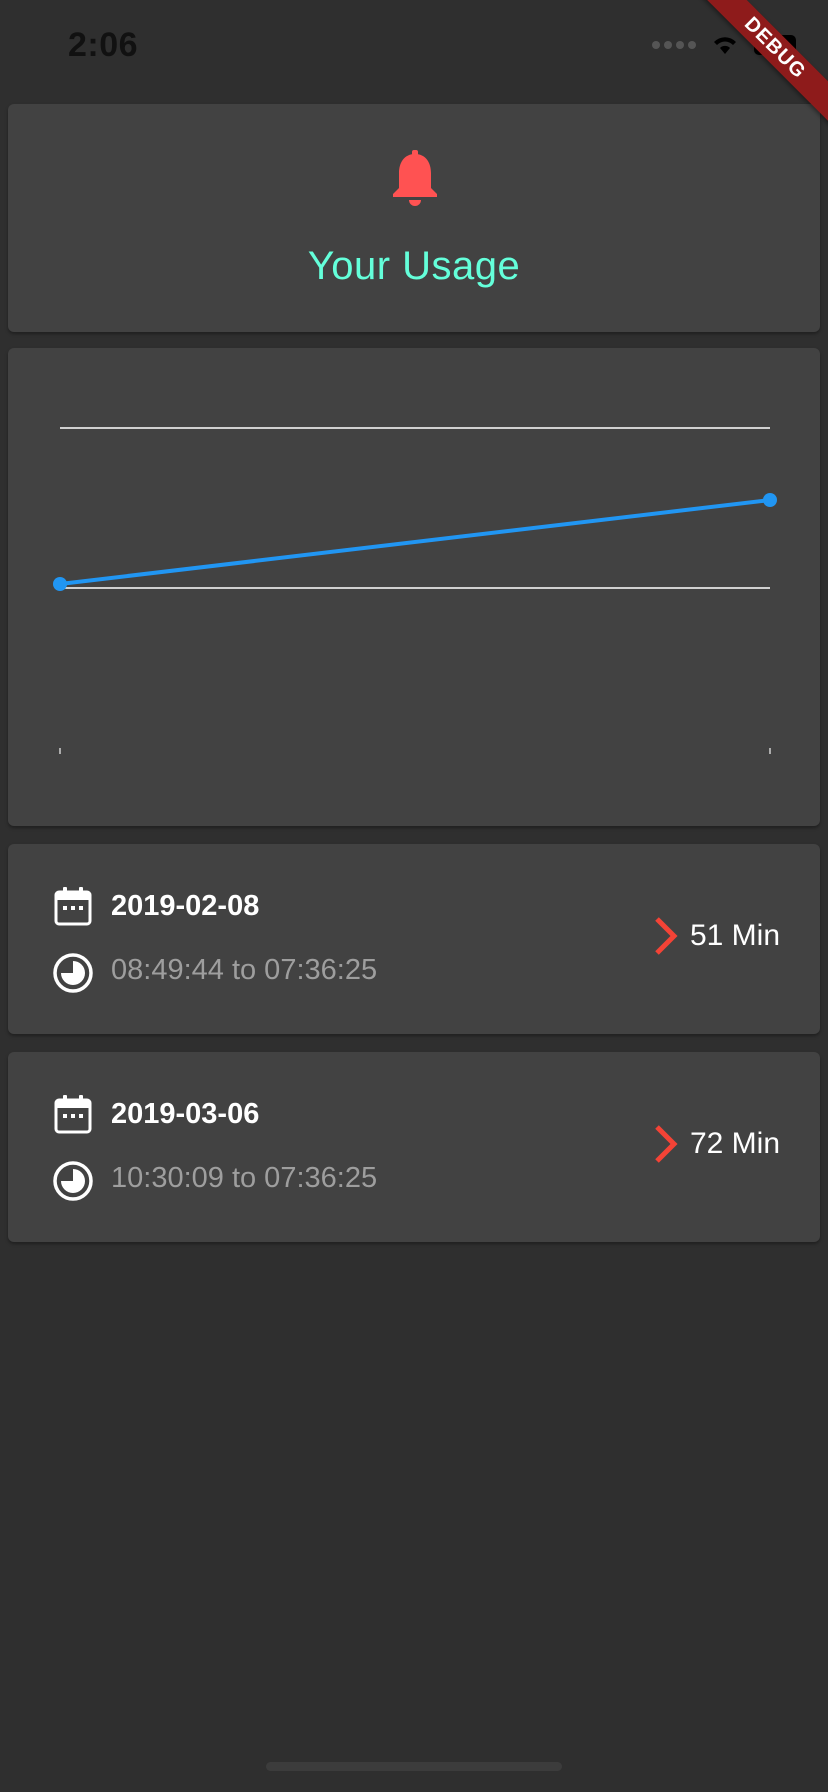  What do you see at coordinates (244, 970) in the screenshot?
I see `usage-time-range: 08:49:44 to 07:36:25` at bounding box center [244, 970].